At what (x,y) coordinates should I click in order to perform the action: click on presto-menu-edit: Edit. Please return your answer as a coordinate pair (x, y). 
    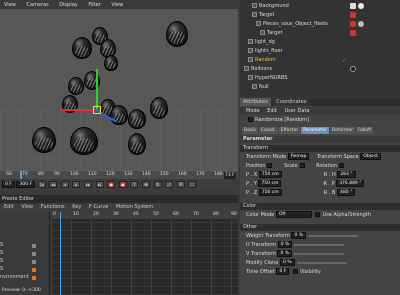
    Looking at the image, I should click on (9, 207).